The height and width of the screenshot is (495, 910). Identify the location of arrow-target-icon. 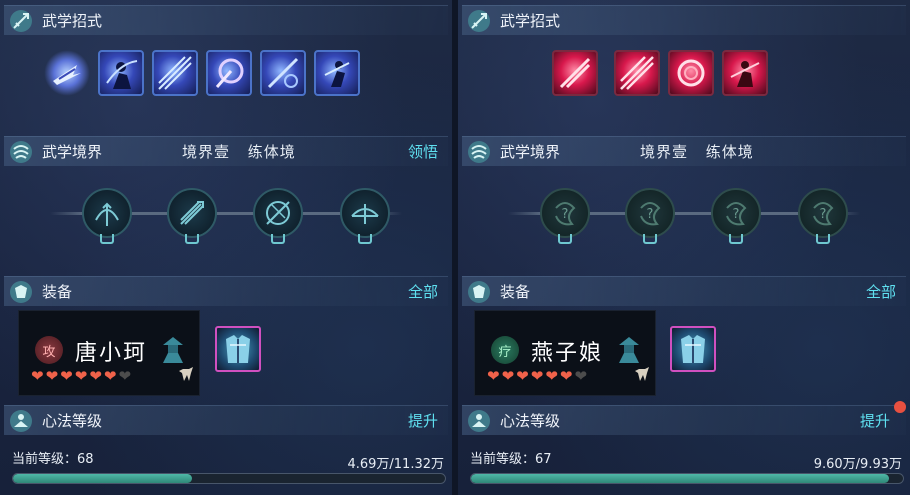
(278, 213).